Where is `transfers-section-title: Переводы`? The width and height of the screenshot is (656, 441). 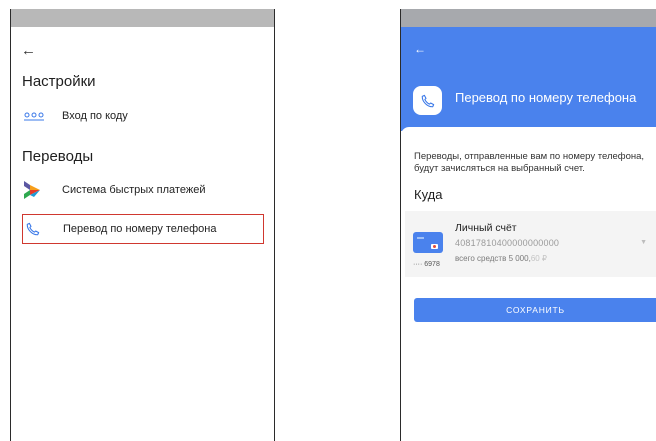
transfers-section-title: Переводы is located at coordinates (58, 156).